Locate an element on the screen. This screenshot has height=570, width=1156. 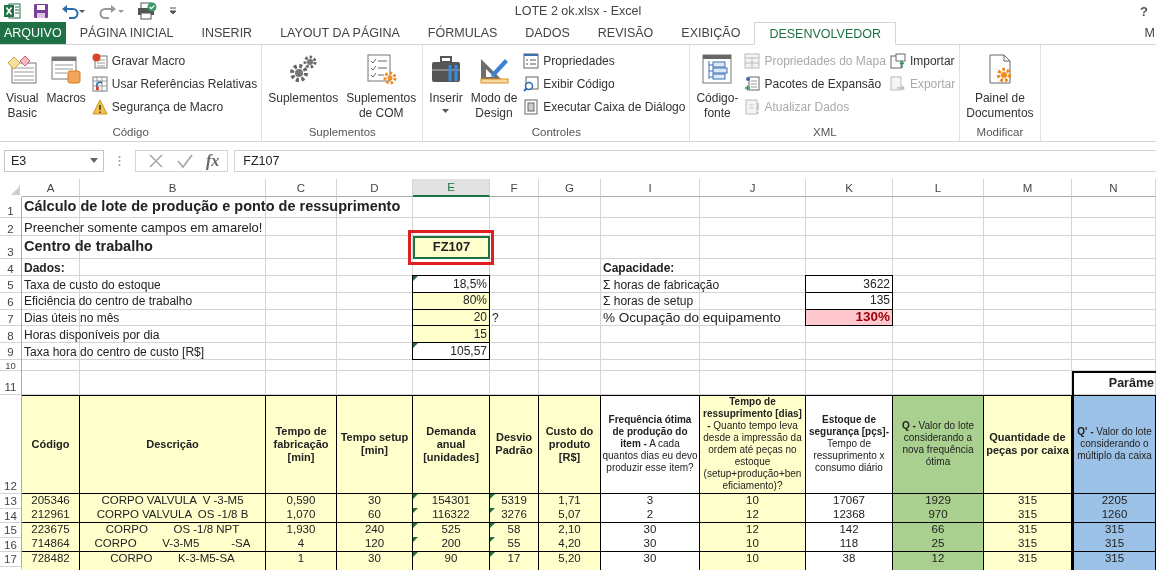
column-title: Quantidade de peças por caixa is located at coordinates (1028, 444).